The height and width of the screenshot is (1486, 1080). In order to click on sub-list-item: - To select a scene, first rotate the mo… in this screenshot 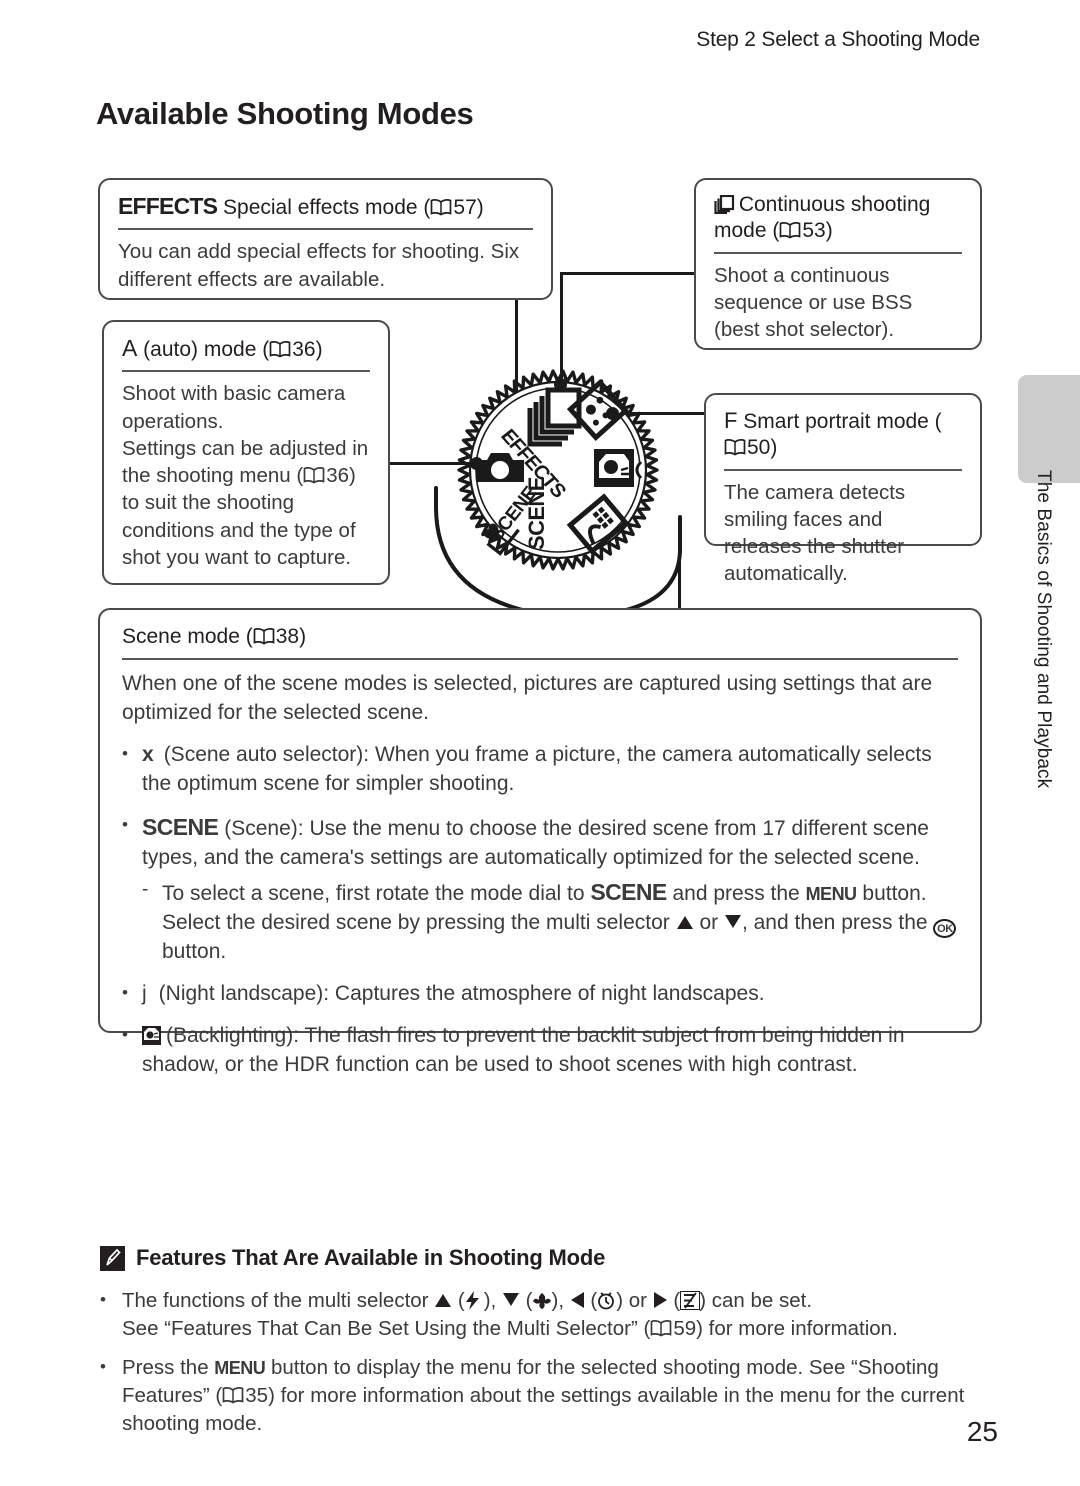, I will do `click(550, 922)`.